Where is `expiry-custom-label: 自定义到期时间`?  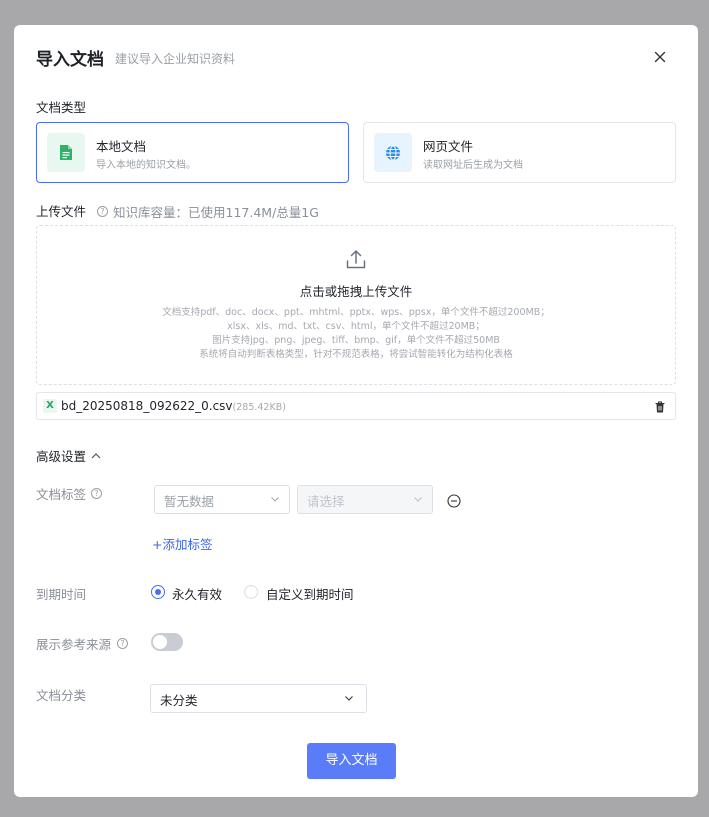
expiry-custom-label: 自定义到期时间 is located at coordinates (310, 594).